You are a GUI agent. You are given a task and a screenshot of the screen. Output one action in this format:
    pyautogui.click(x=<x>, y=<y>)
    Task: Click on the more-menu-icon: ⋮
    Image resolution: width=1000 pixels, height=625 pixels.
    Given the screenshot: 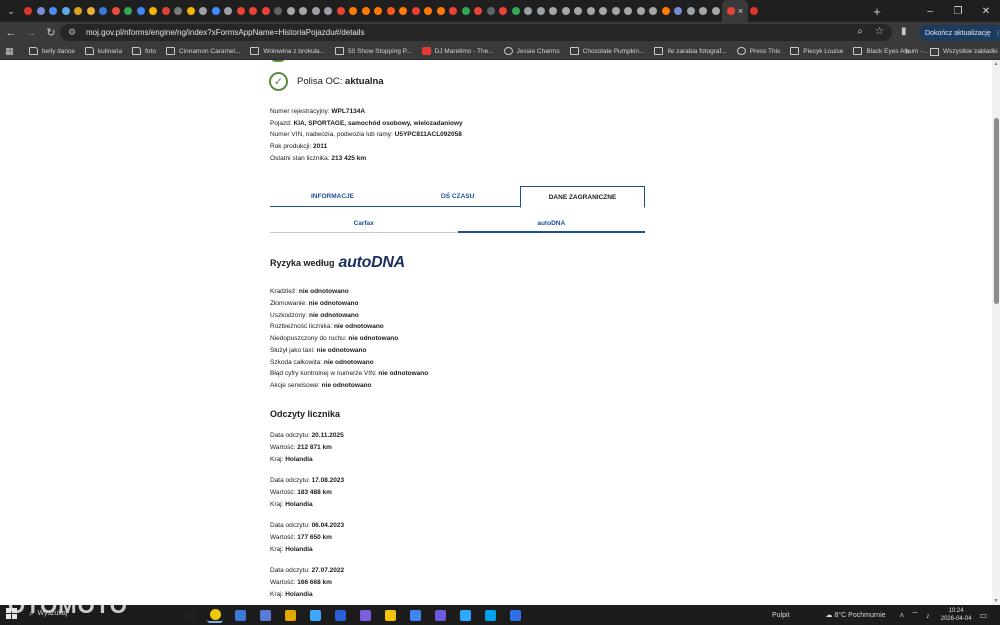 What is the action you would take?
    pyautogui.click(x=997, y=33)
    